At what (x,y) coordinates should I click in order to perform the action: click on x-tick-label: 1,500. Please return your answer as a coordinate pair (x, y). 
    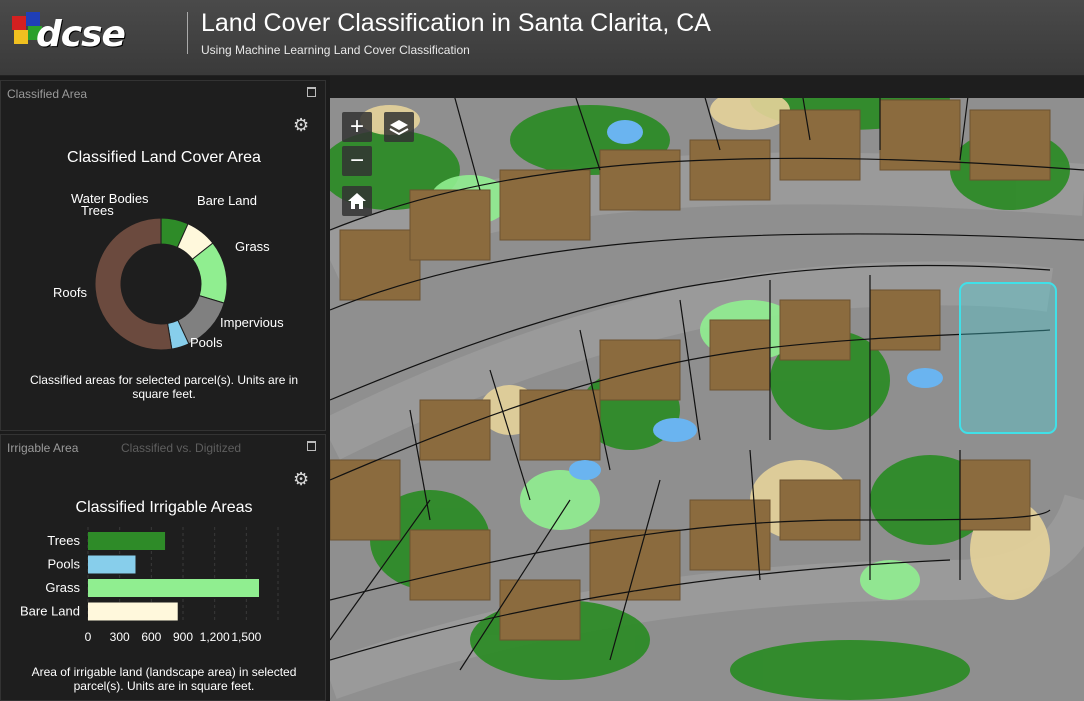
    Looking at the image, I should click on (246, 637).